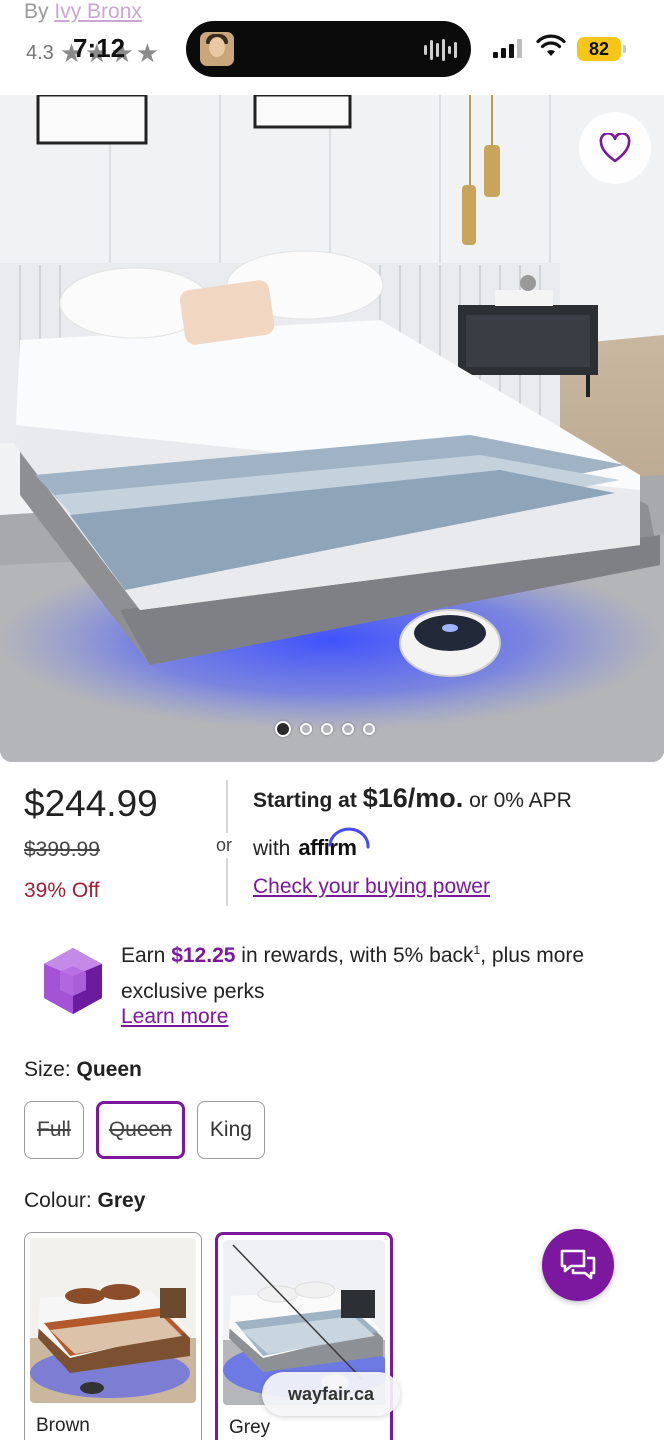 The image size is (664, 1440). I want to click on check-buying-power-link: Check your buying power, so click(371, 887).